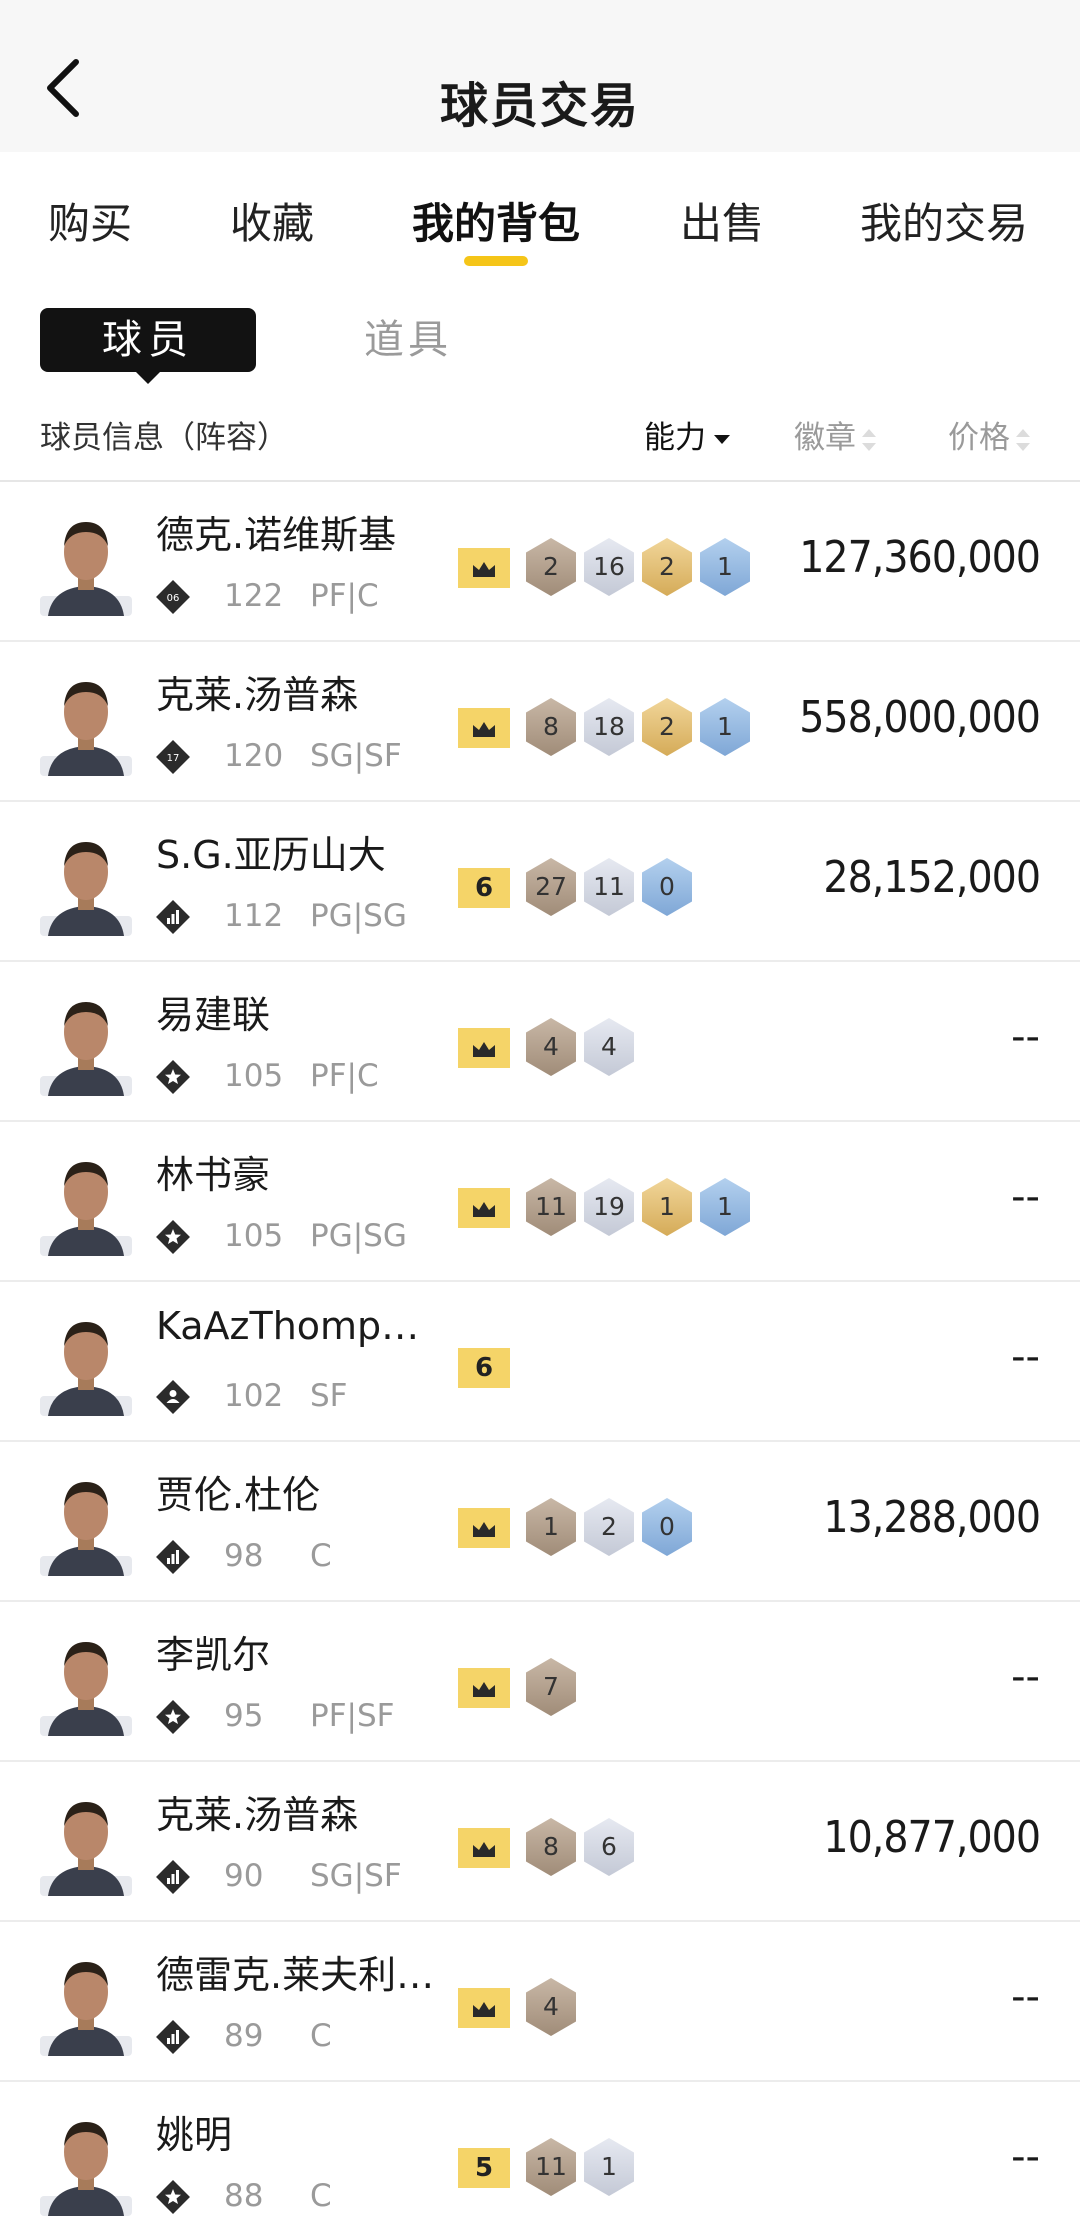 Image resolution: width=1080 pixels, height=2221 pixels. I want to click on player-row: 德雷克.莱夫利… 89 C 4 --, so click(540, 2002).